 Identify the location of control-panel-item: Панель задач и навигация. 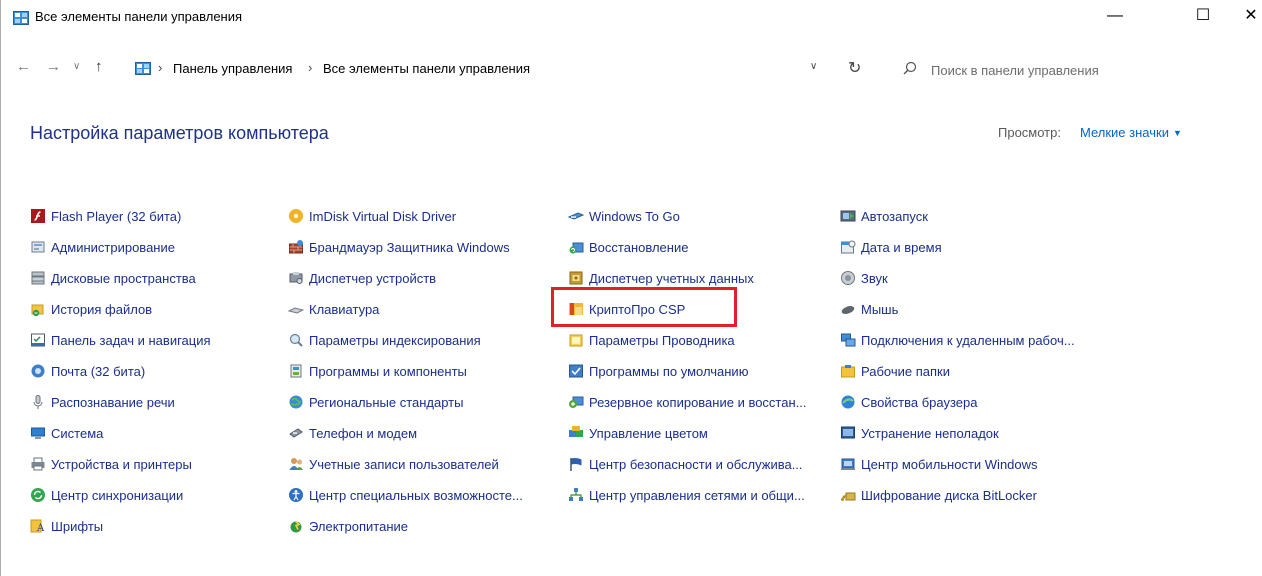
(165, 347).